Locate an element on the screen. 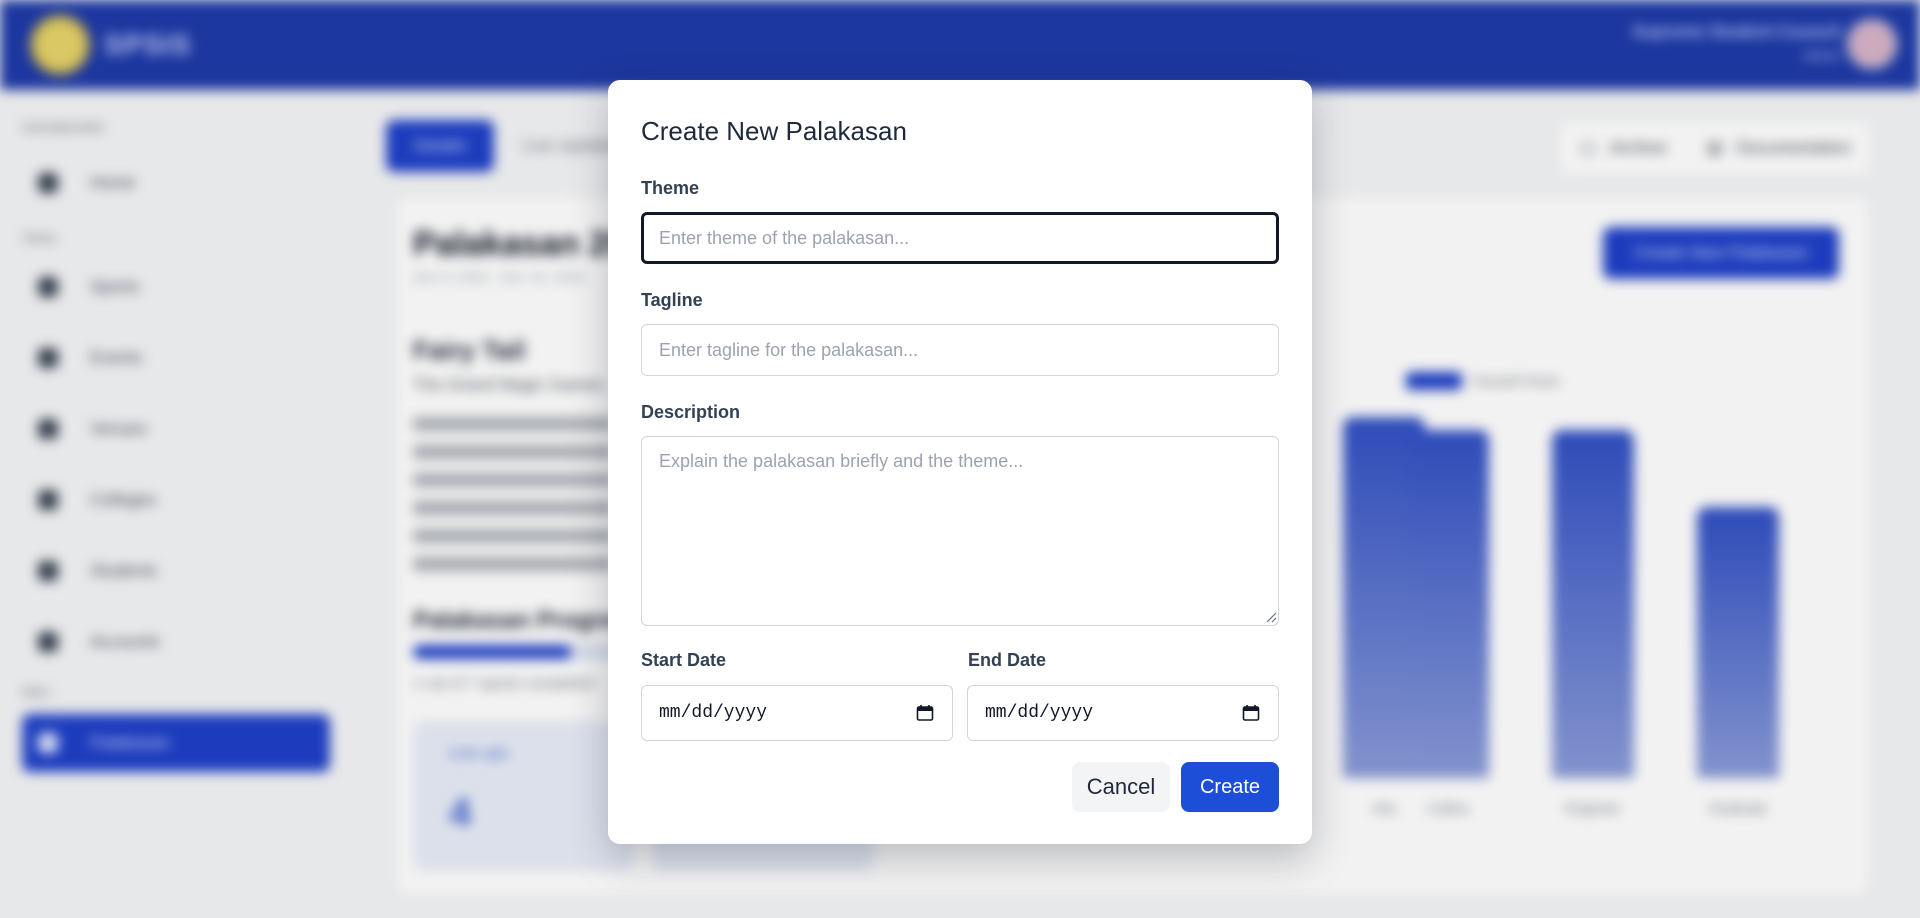  modal-title: Create New Palakasan is located at coordinates (774, 131).